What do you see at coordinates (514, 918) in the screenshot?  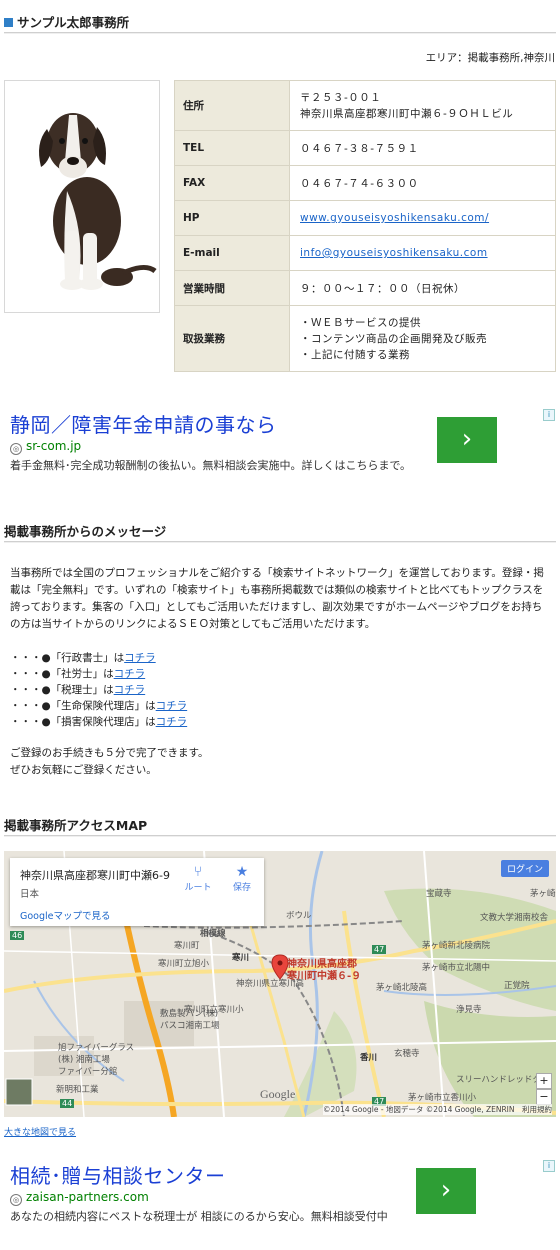 I see `map-place-label: 文教大学湘南校舎` at bounding box center [514, 918].